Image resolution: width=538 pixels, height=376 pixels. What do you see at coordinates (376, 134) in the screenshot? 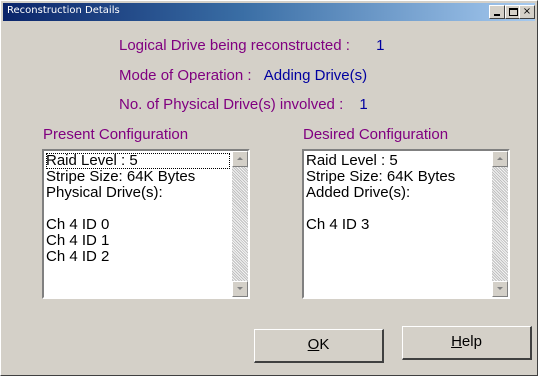
I see `desired-config-title: Desired Configuration` at bounding box center [376, 134].